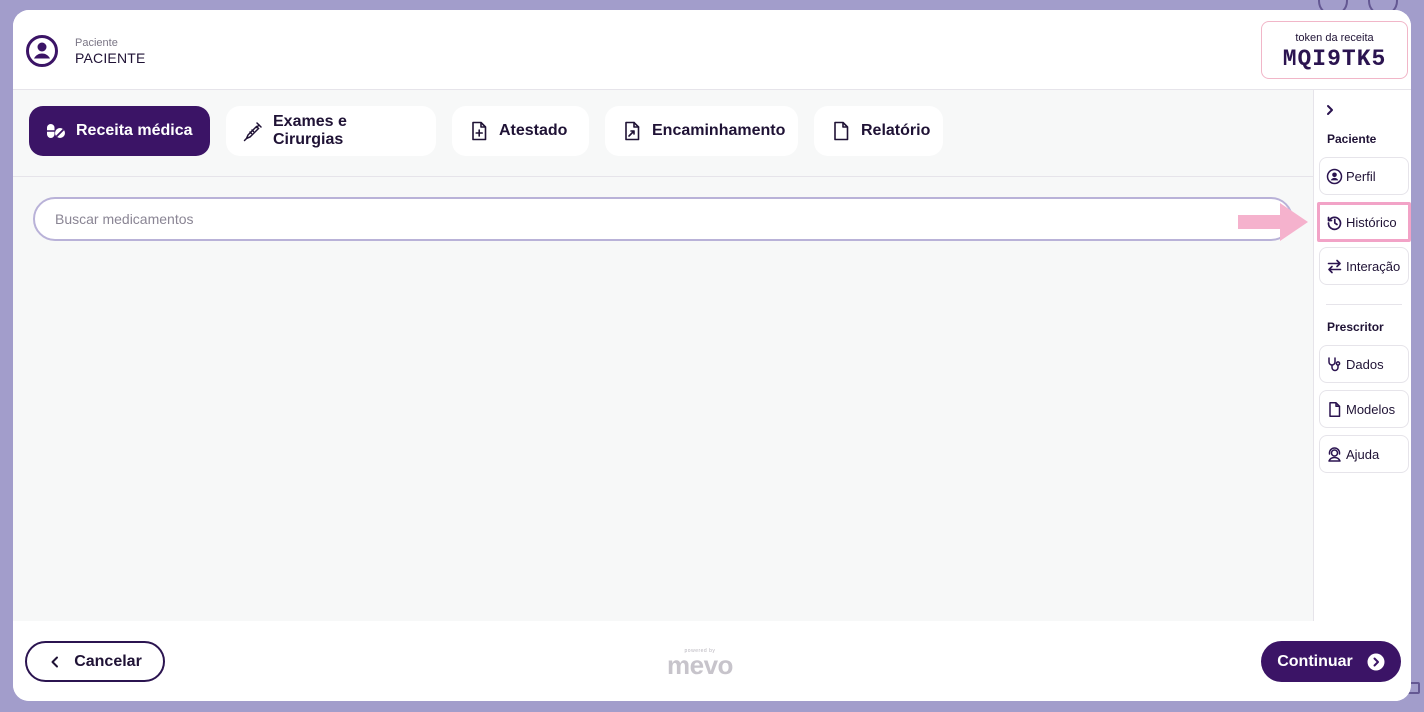 This screenshot has height=712, width=1424. Describe the element at coordinates (1373, 266) in the screenshot. I see `sidebar-item-label: Interação` at that location.